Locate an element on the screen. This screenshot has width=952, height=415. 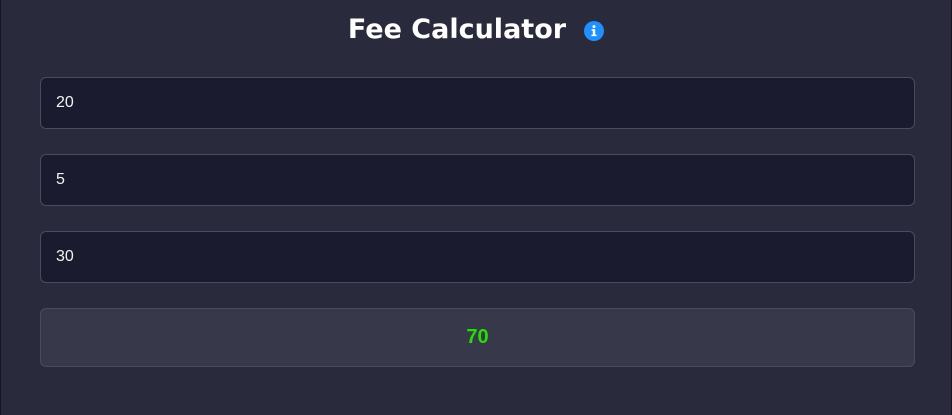
info-icon is located at coordinates (594, 31).